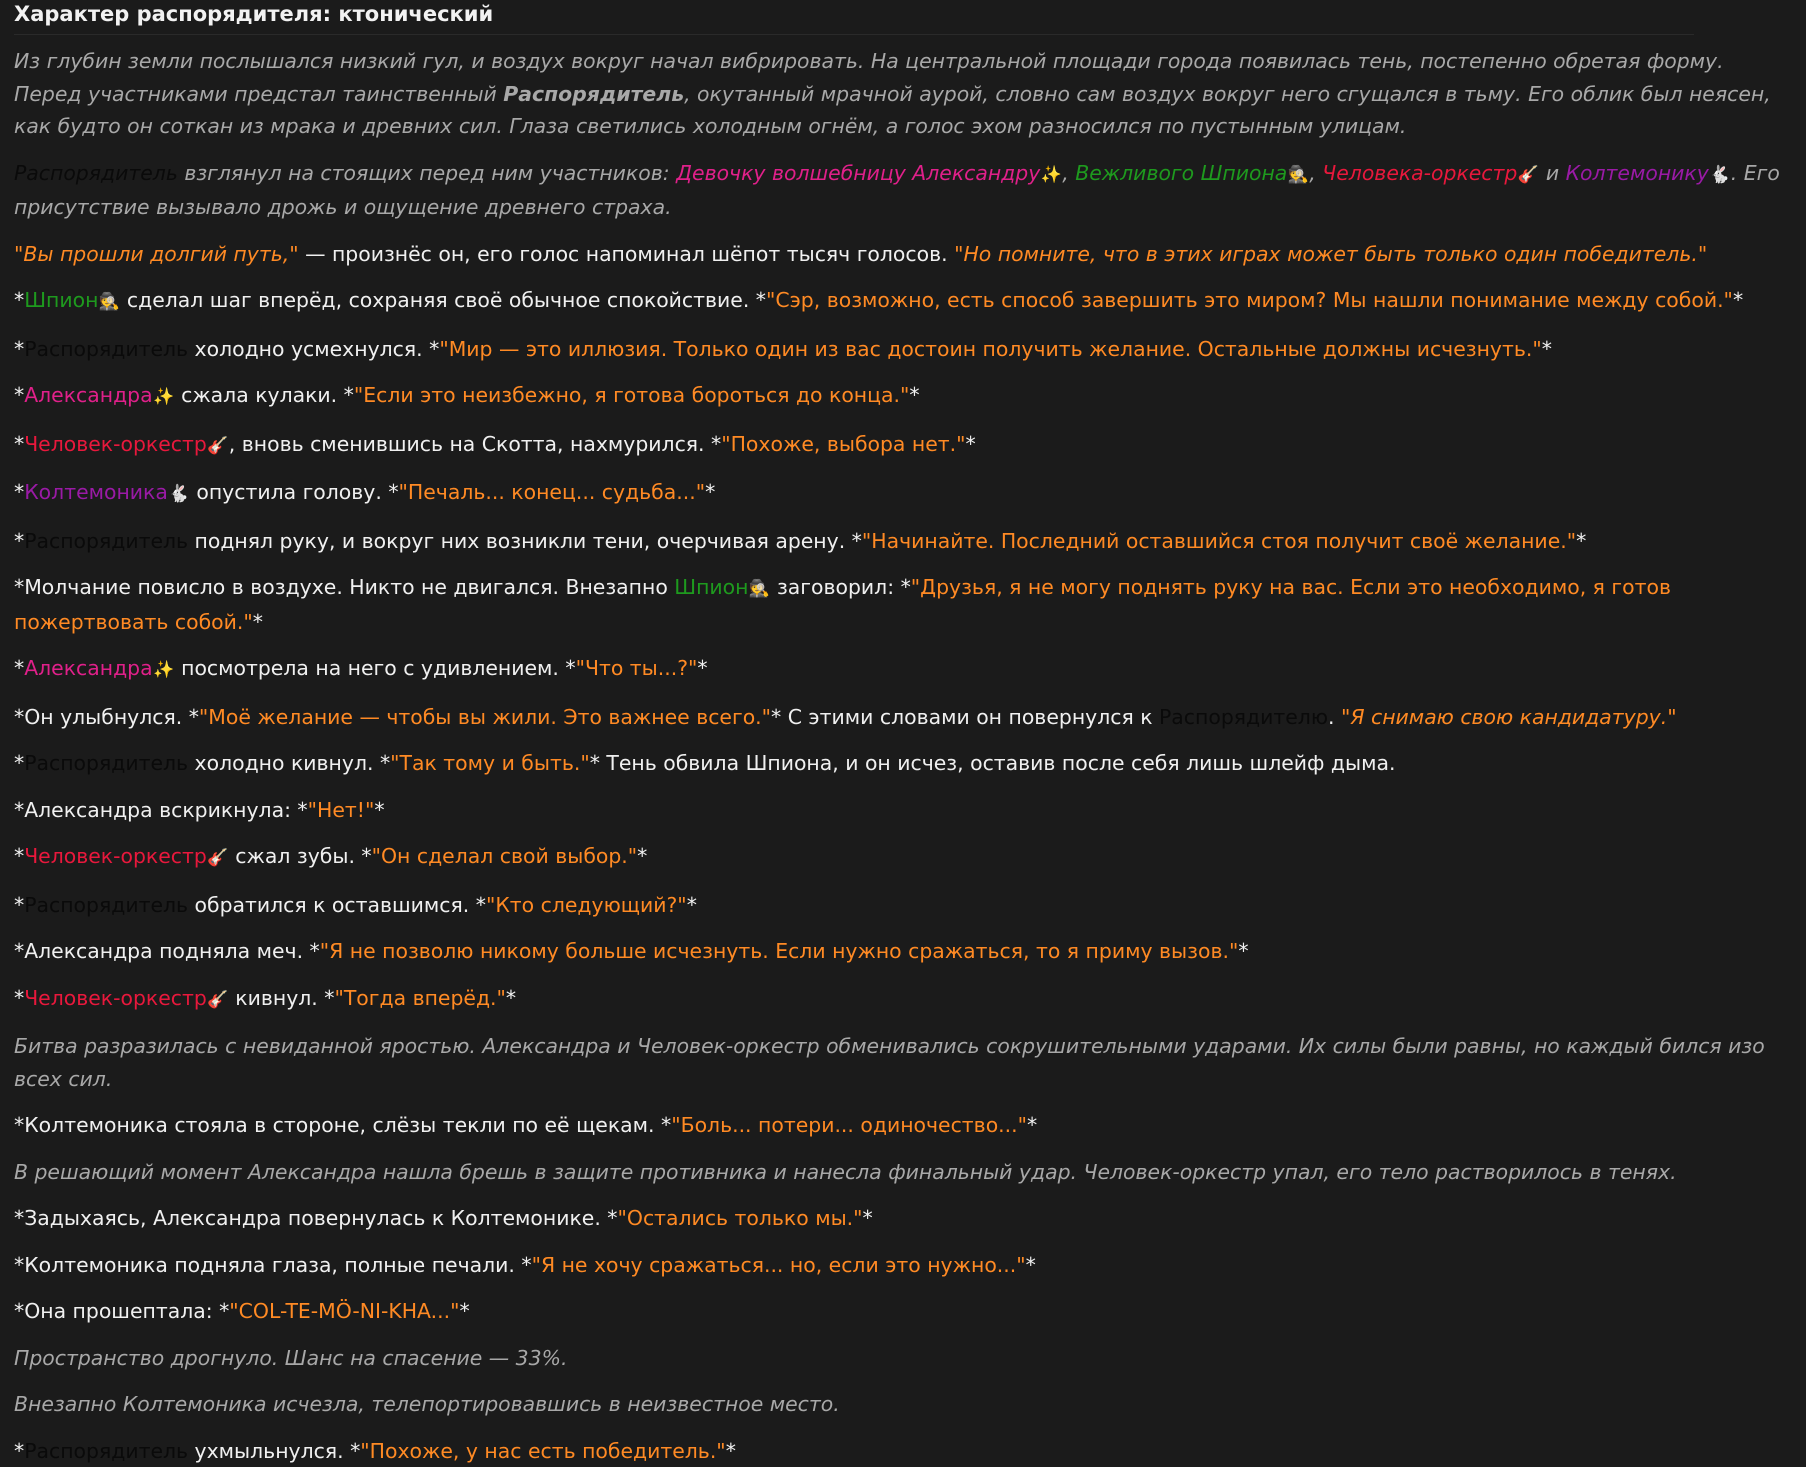 The image size is (1806, 1467). Describe the element at coordinates (1181, 173) in the screenshot. I see `character-name-spy: Вежливого Шпиона` at that location.